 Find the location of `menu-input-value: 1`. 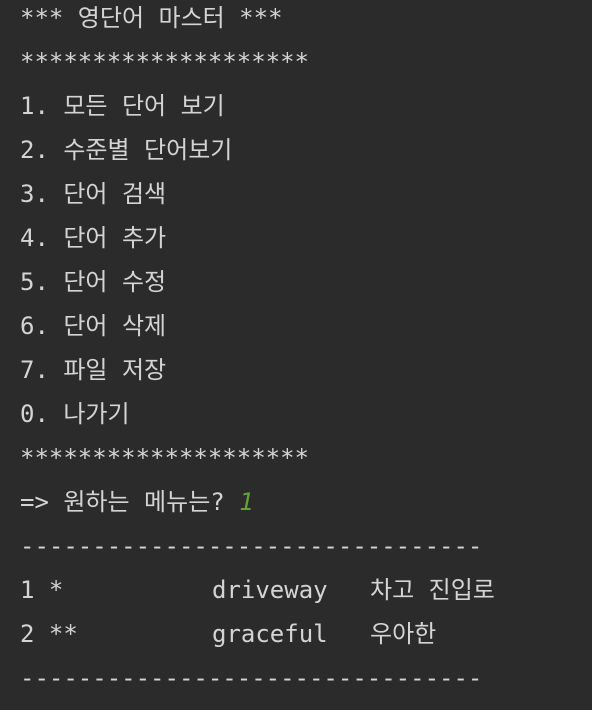

menu-input-value: 1 is located at coordinates (246, 502).